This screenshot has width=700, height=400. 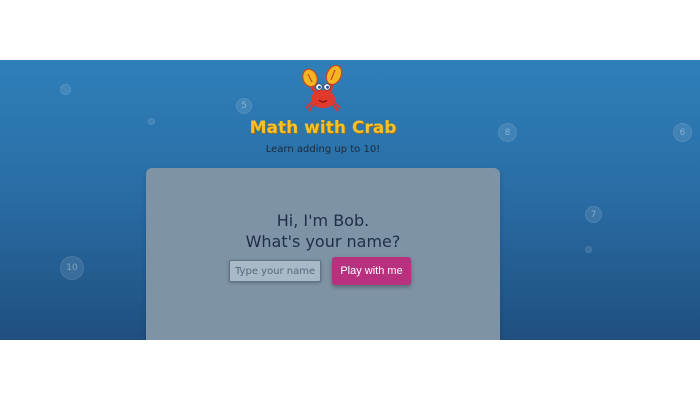 I want to click on greeting-line-2: What's your name?, so click(x=323, y=241).